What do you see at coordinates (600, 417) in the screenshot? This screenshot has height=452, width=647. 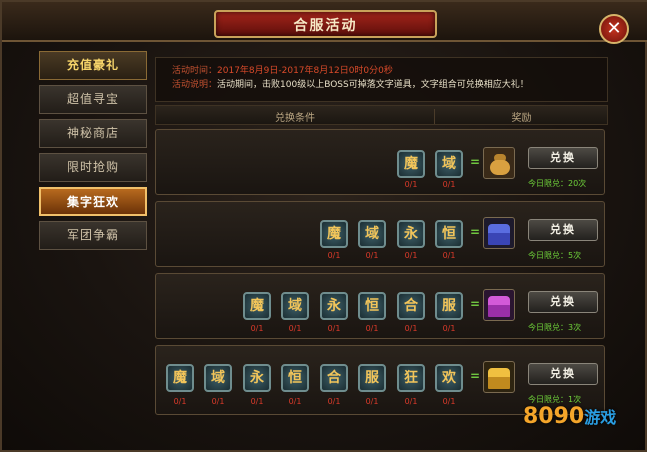 I see `watermark-suffix: 游戏` at bounding box center [600, 417].